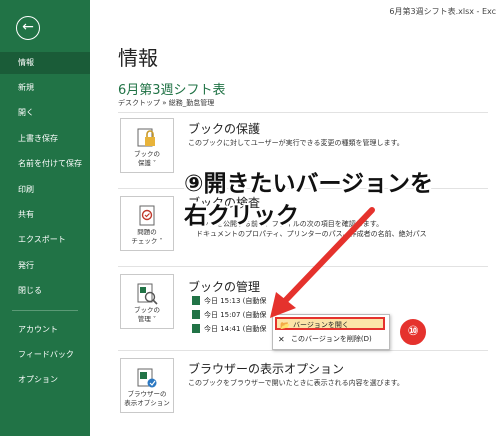 The image size is (500, 436). What do you see at coordinates (309, 184) in the screenshot?
I see `step9-callout-line1: ⑨開きたいバージョンを` at bounding box center [309, 184].